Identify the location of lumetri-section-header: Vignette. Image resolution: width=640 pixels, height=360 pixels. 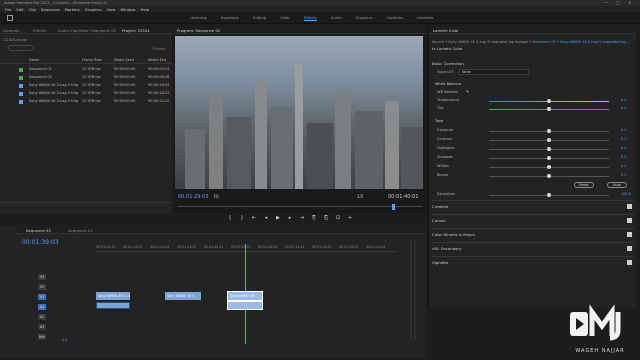
(440, 262).